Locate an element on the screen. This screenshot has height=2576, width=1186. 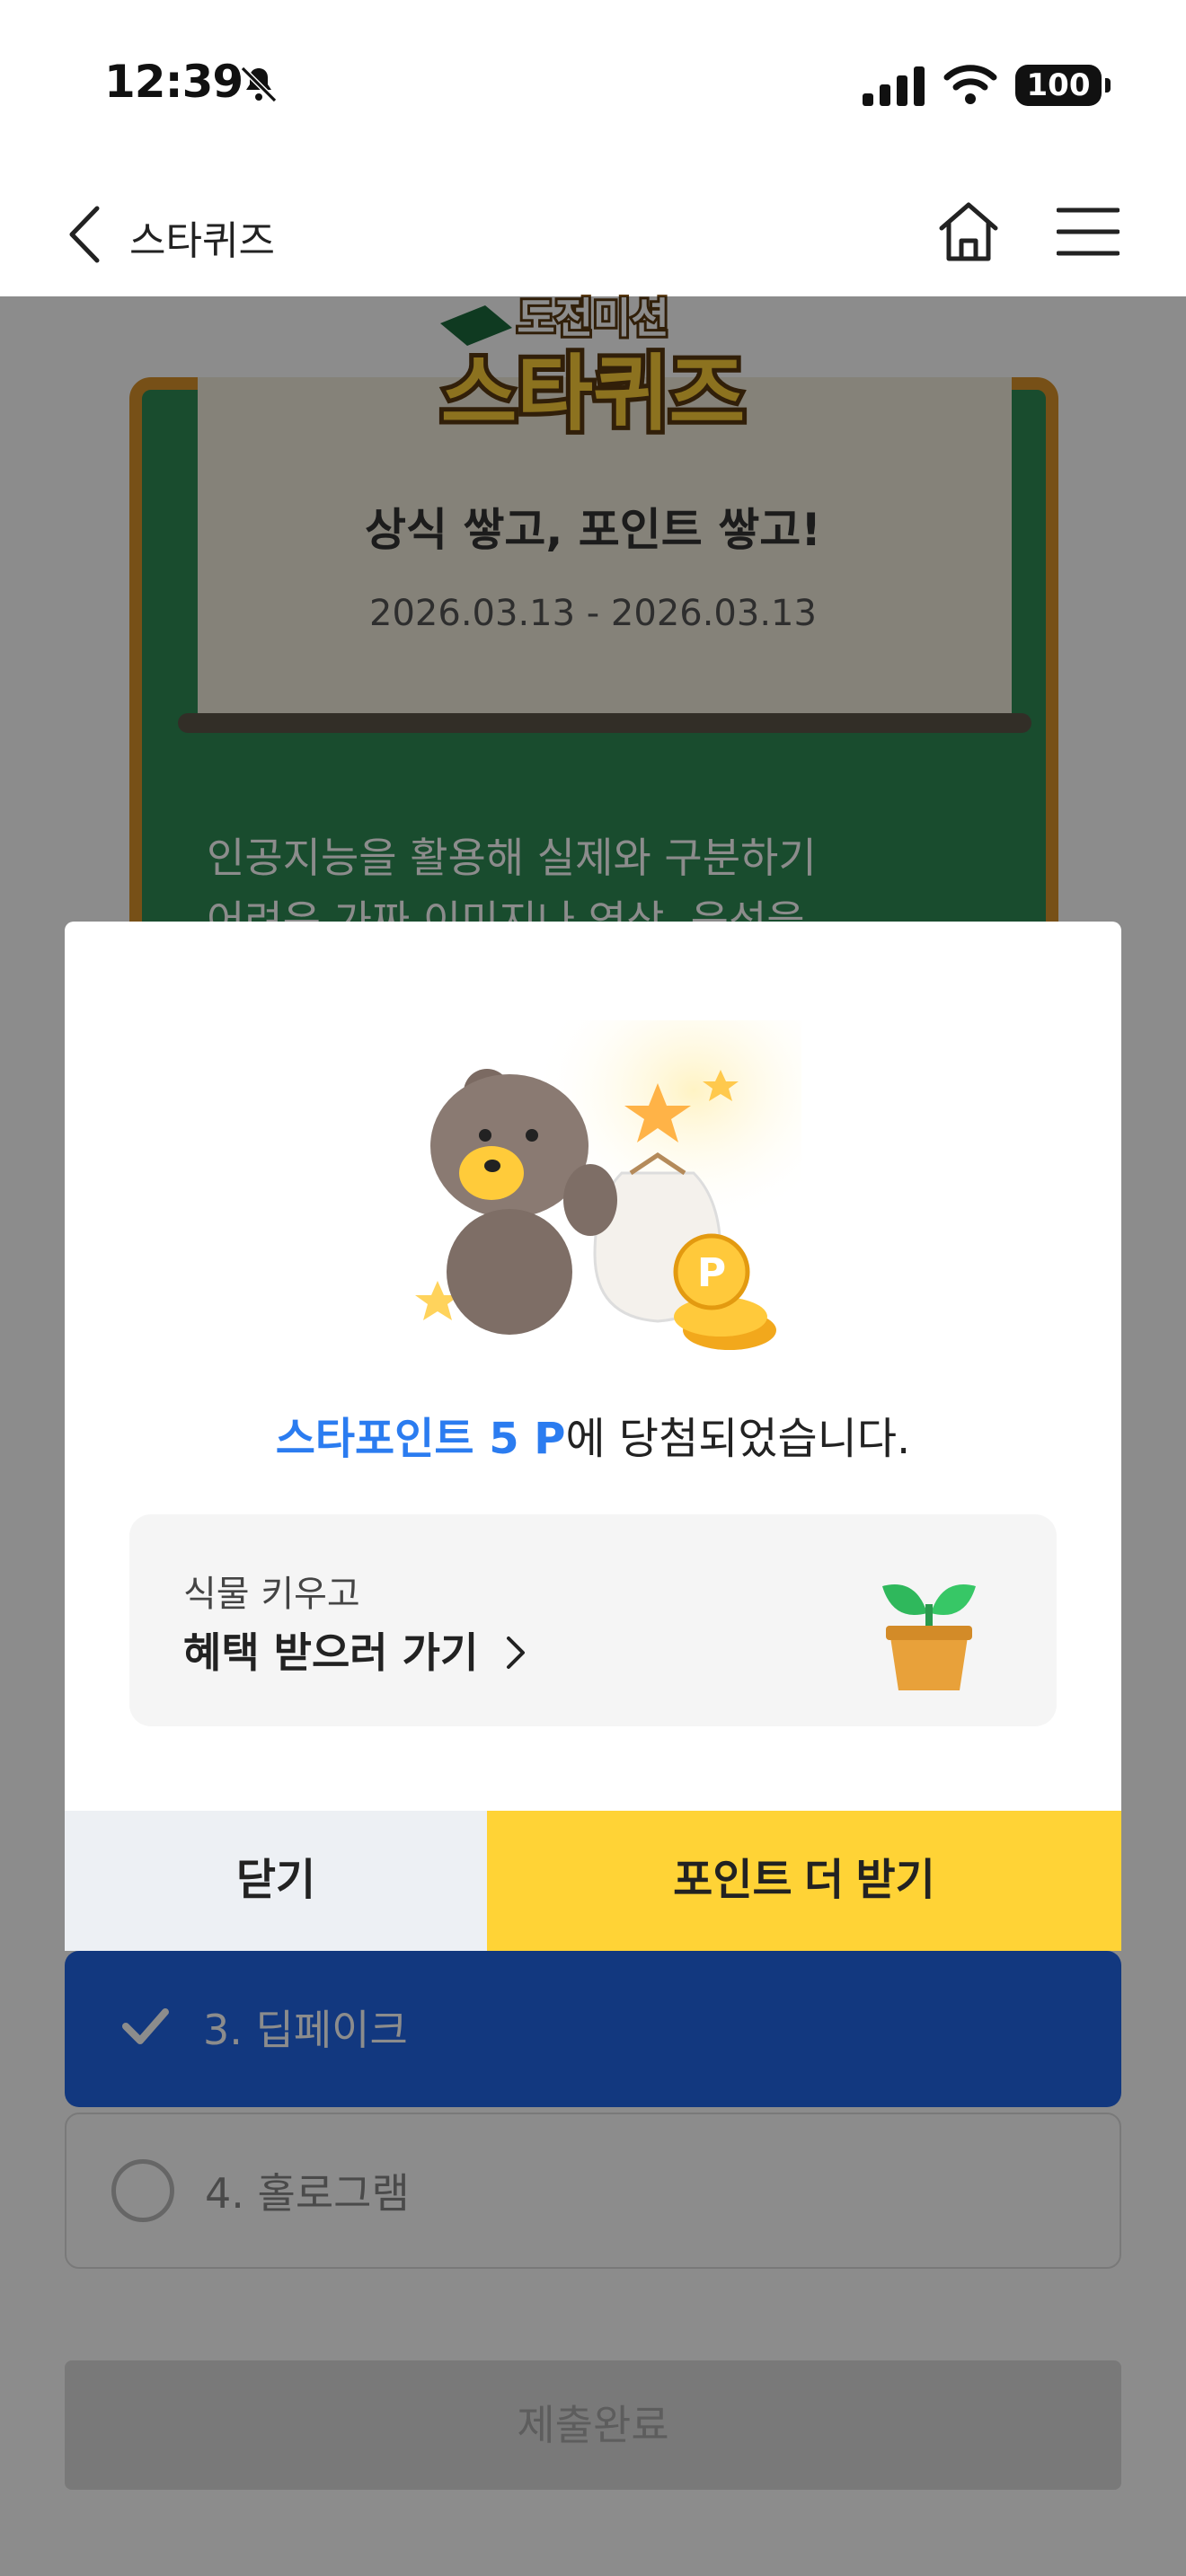
home-icon is located at coordinates (968, 232).